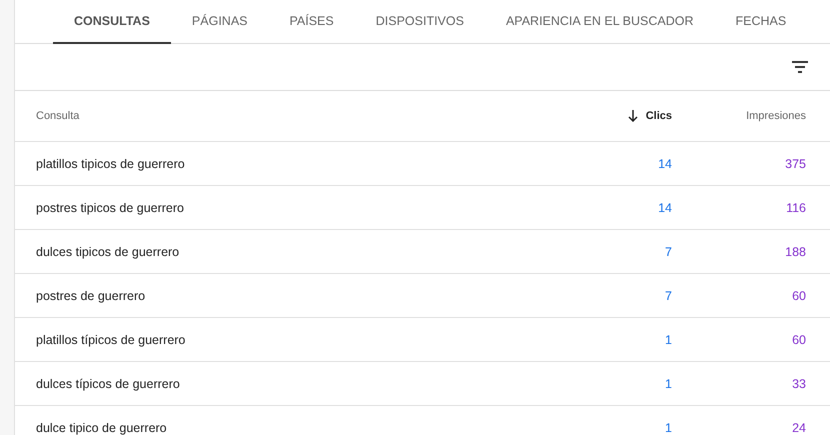 The height and width of the screenshot is (435, 830). I want to click on table-cell-text: dulce tipico de guerrero, so click(102, 427).